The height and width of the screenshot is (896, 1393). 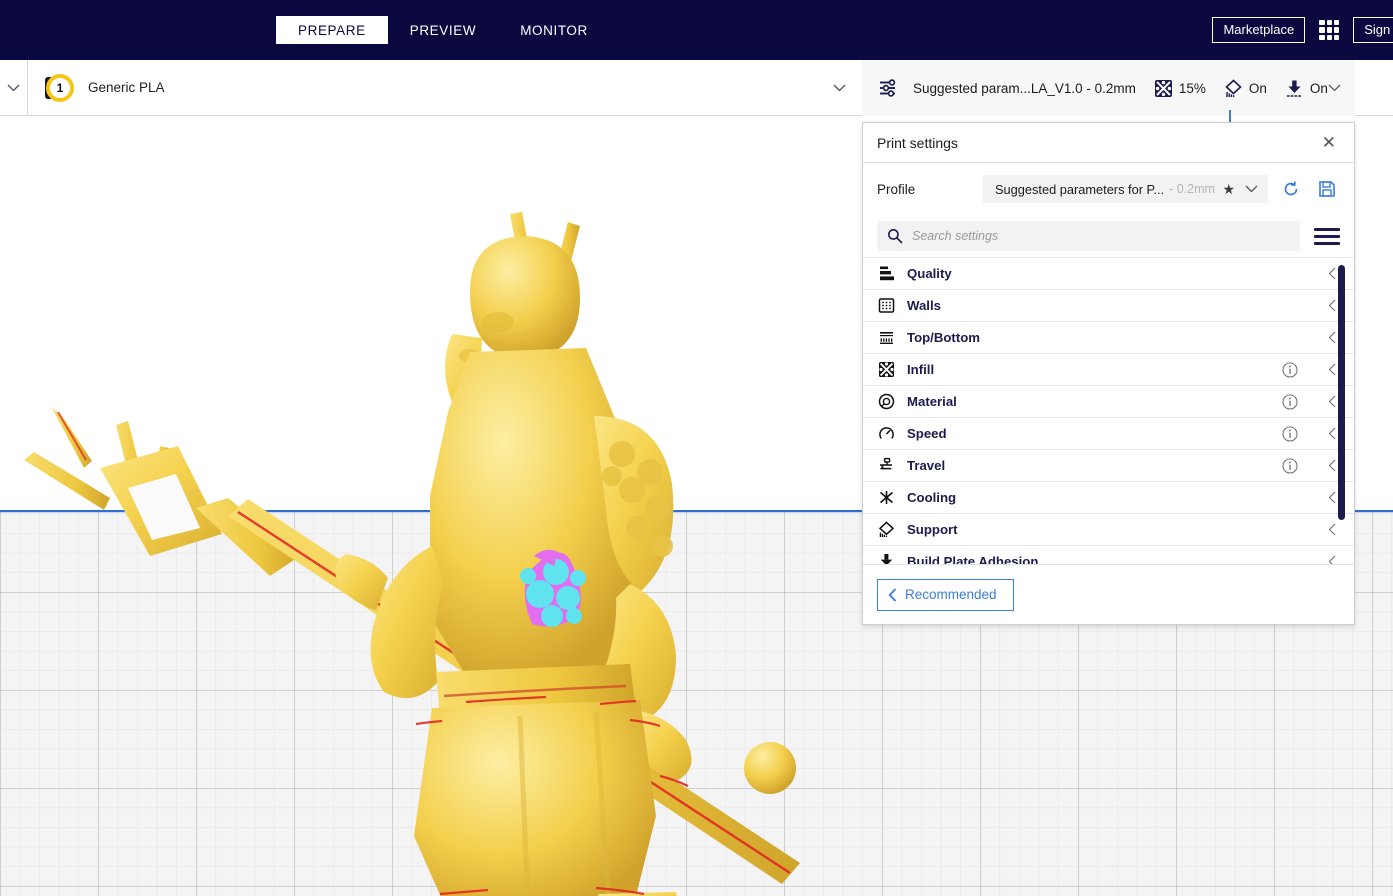 I want to click on chevron-left-icon, so click(x=892, y=594).